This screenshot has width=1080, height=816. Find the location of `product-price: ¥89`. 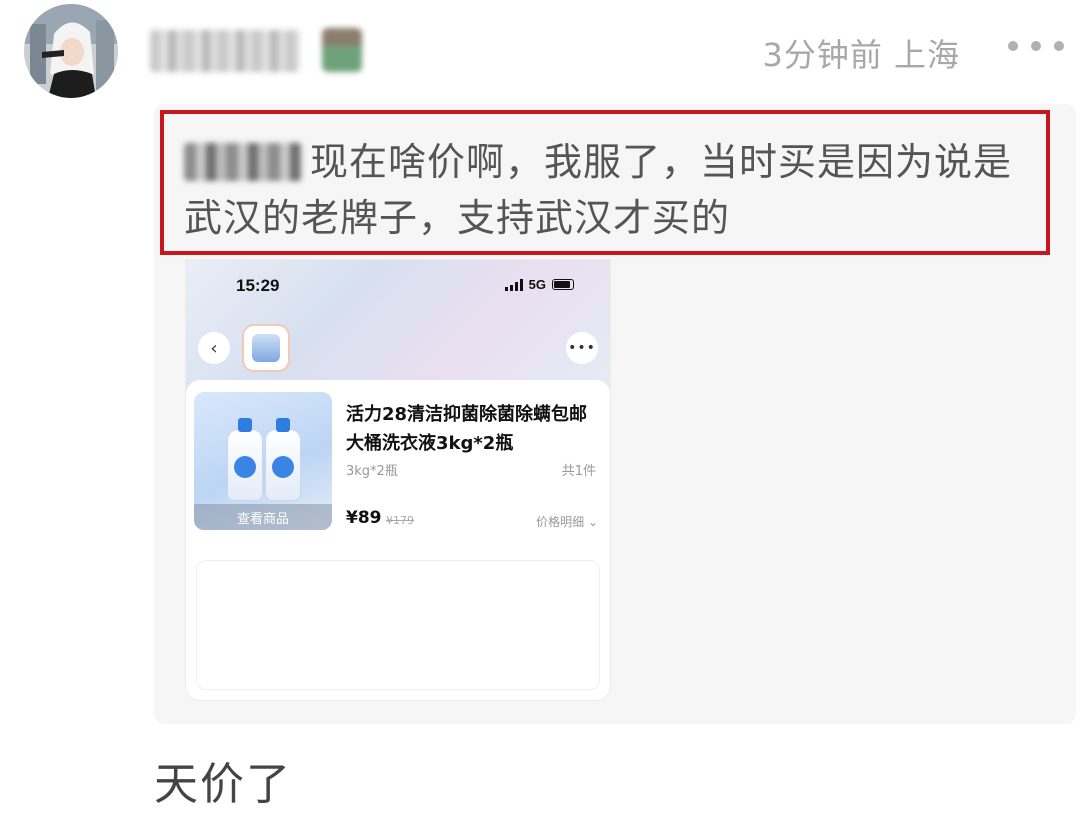

product-price: ¥89 is located at coordinates (364, 518).